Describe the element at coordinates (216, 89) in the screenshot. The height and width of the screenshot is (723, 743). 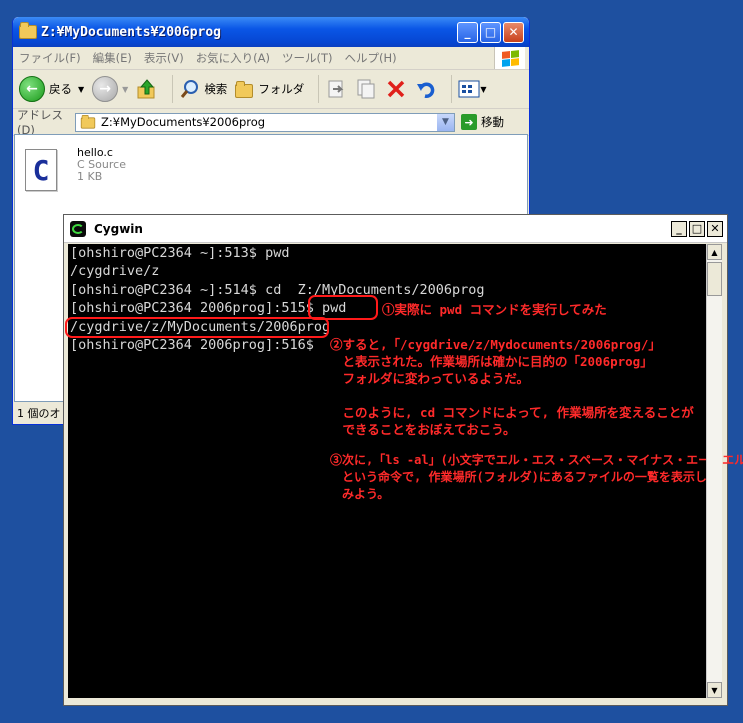
I see `search-label: 検索` at that location.